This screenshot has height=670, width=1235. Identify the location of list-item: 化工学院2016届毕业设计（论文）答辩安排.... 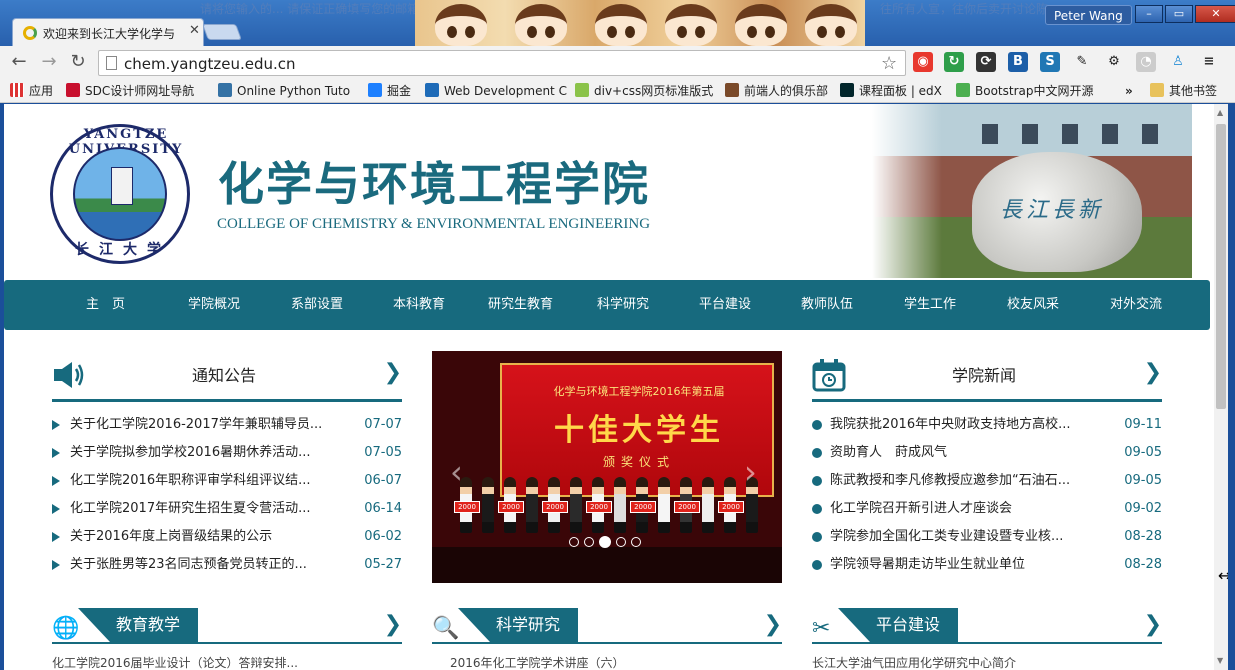
(175, 662).